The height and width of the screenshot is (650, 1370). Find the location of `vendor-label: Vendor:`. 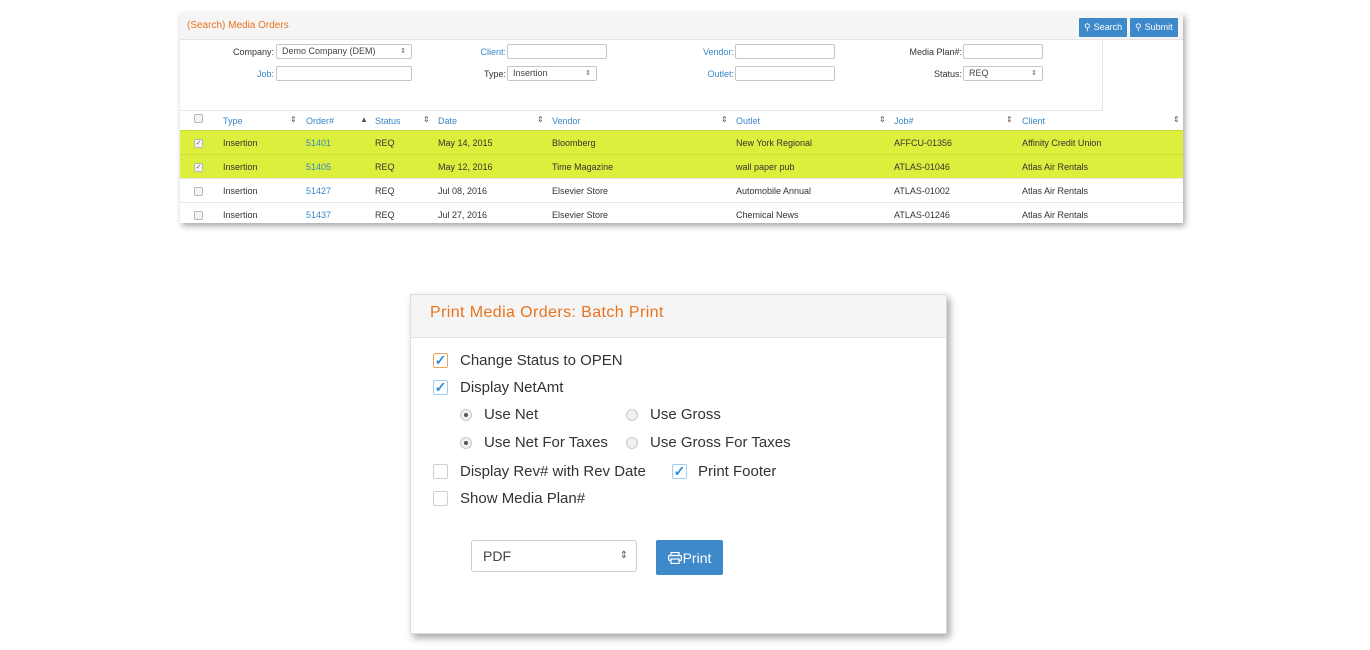

vendor-label: Vendor: is located at coordinates (712, 52).